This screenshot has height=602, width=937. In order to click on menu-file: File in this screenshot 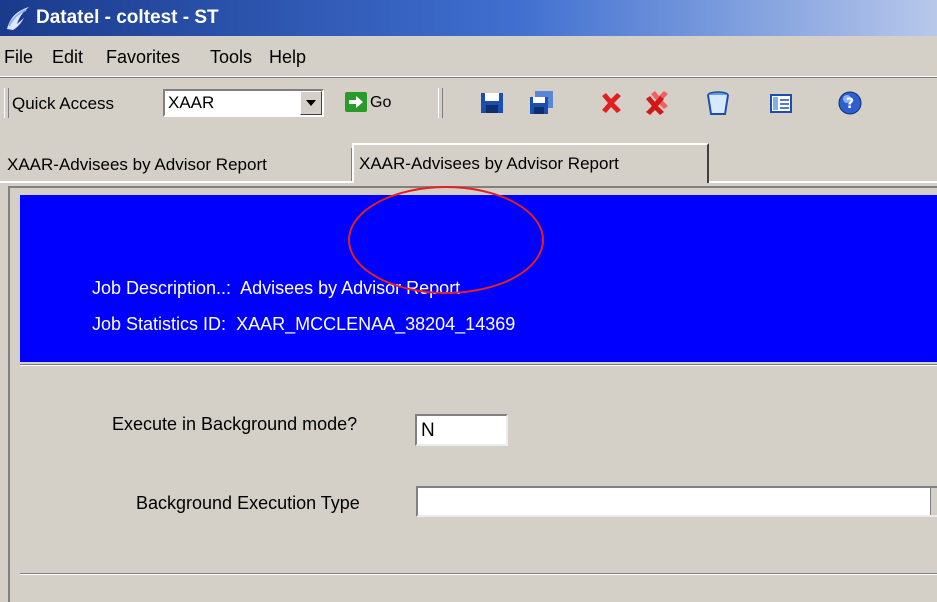, I will do `click(18, 57)`.